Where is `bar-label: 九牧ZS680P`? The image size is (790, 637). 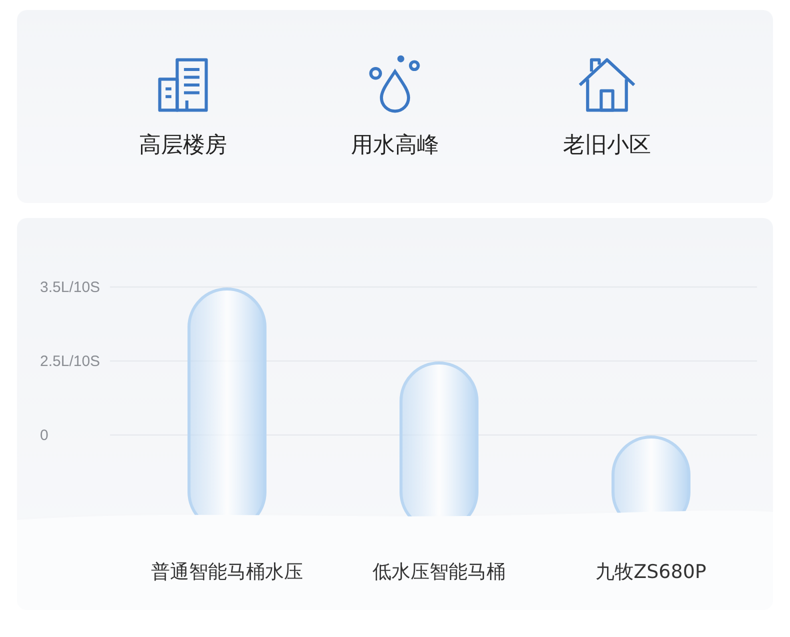 bar-label: 九牧ZS680P is located at coordinates (651, 572).